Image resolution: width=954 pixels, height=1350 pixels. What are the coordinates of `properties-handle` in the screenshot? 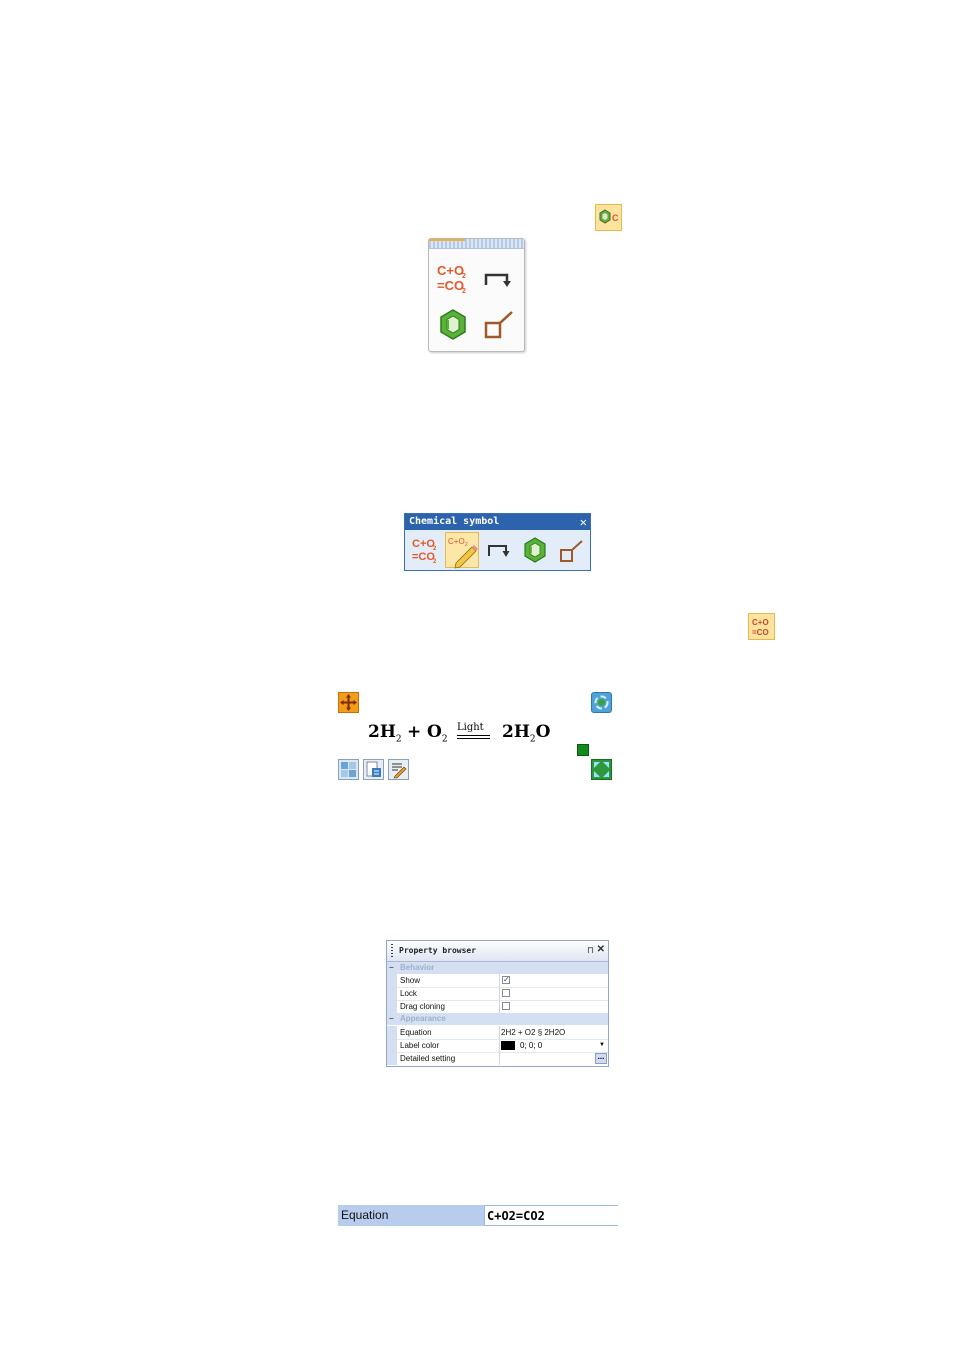 It's located at (373, 769).